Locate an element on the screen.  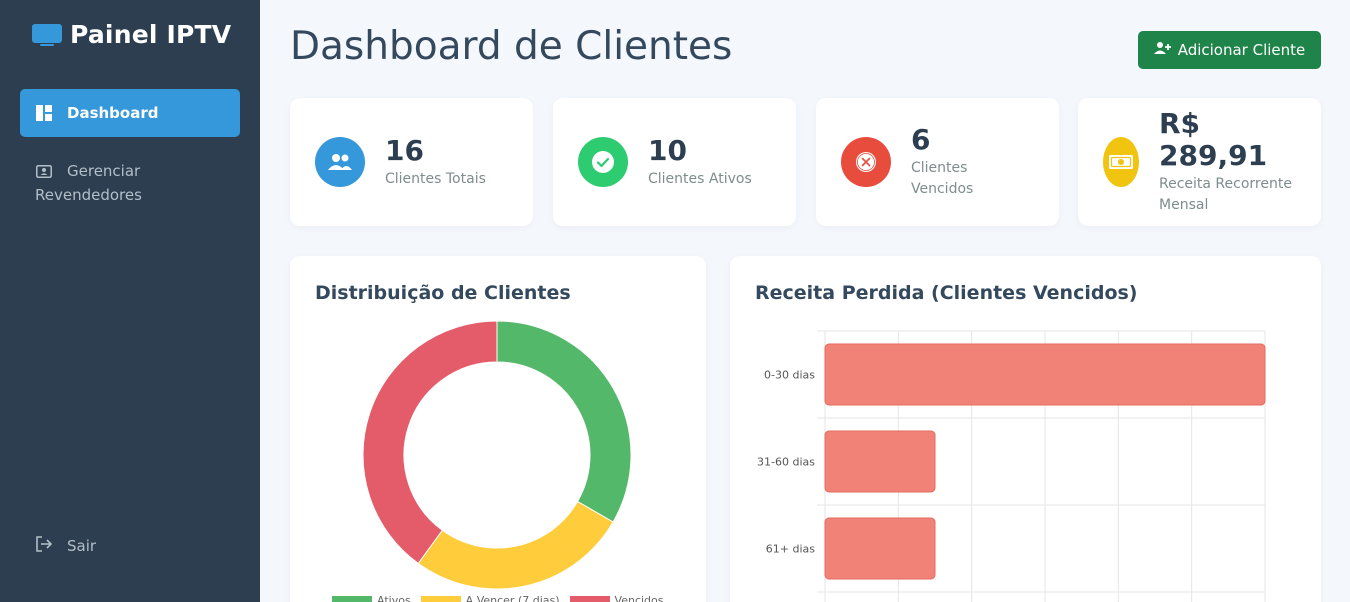
stat-card-active: 10 Clientes Ativos is located at coordinates (674, 162).